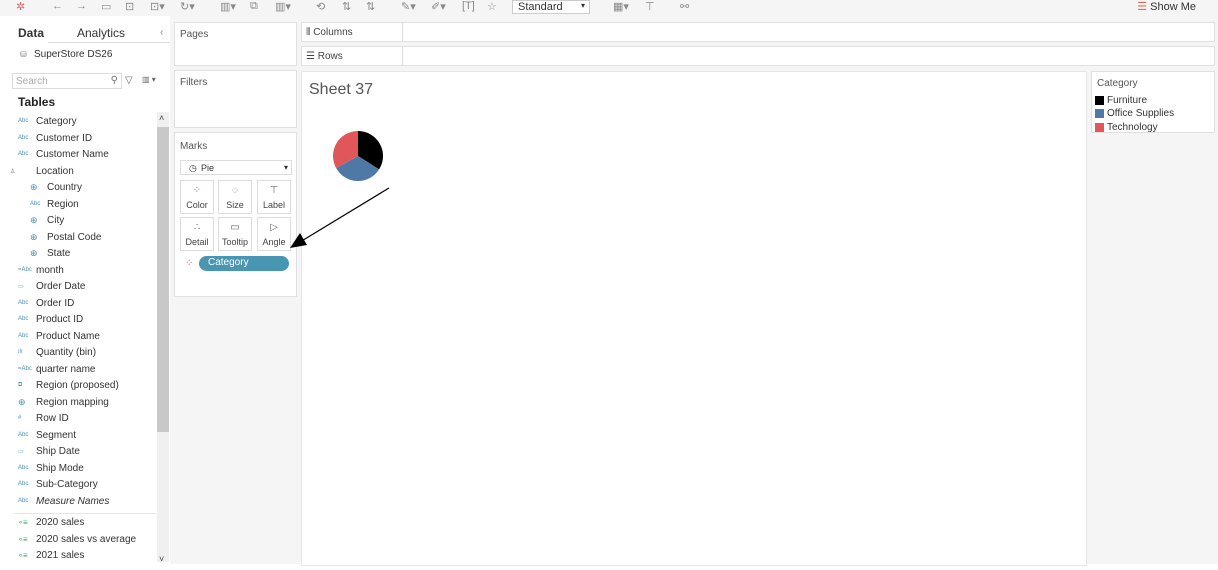 This screenshot has height=570, width=1218. I want to click on chart-overlay, so click(340, 189).